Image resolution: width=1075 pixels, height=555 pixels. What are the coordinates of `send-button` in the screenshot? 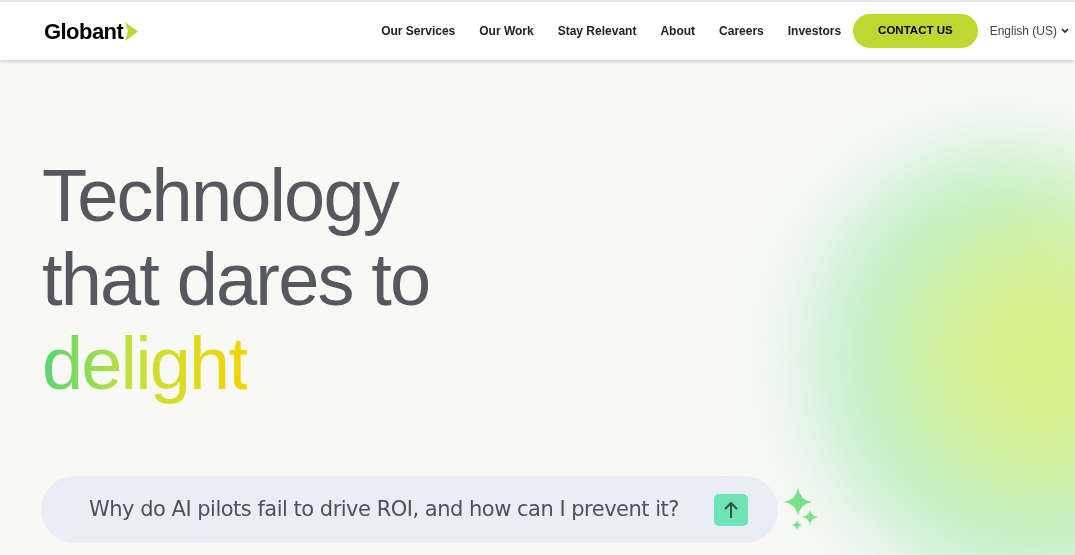 It's located at (731, 509).